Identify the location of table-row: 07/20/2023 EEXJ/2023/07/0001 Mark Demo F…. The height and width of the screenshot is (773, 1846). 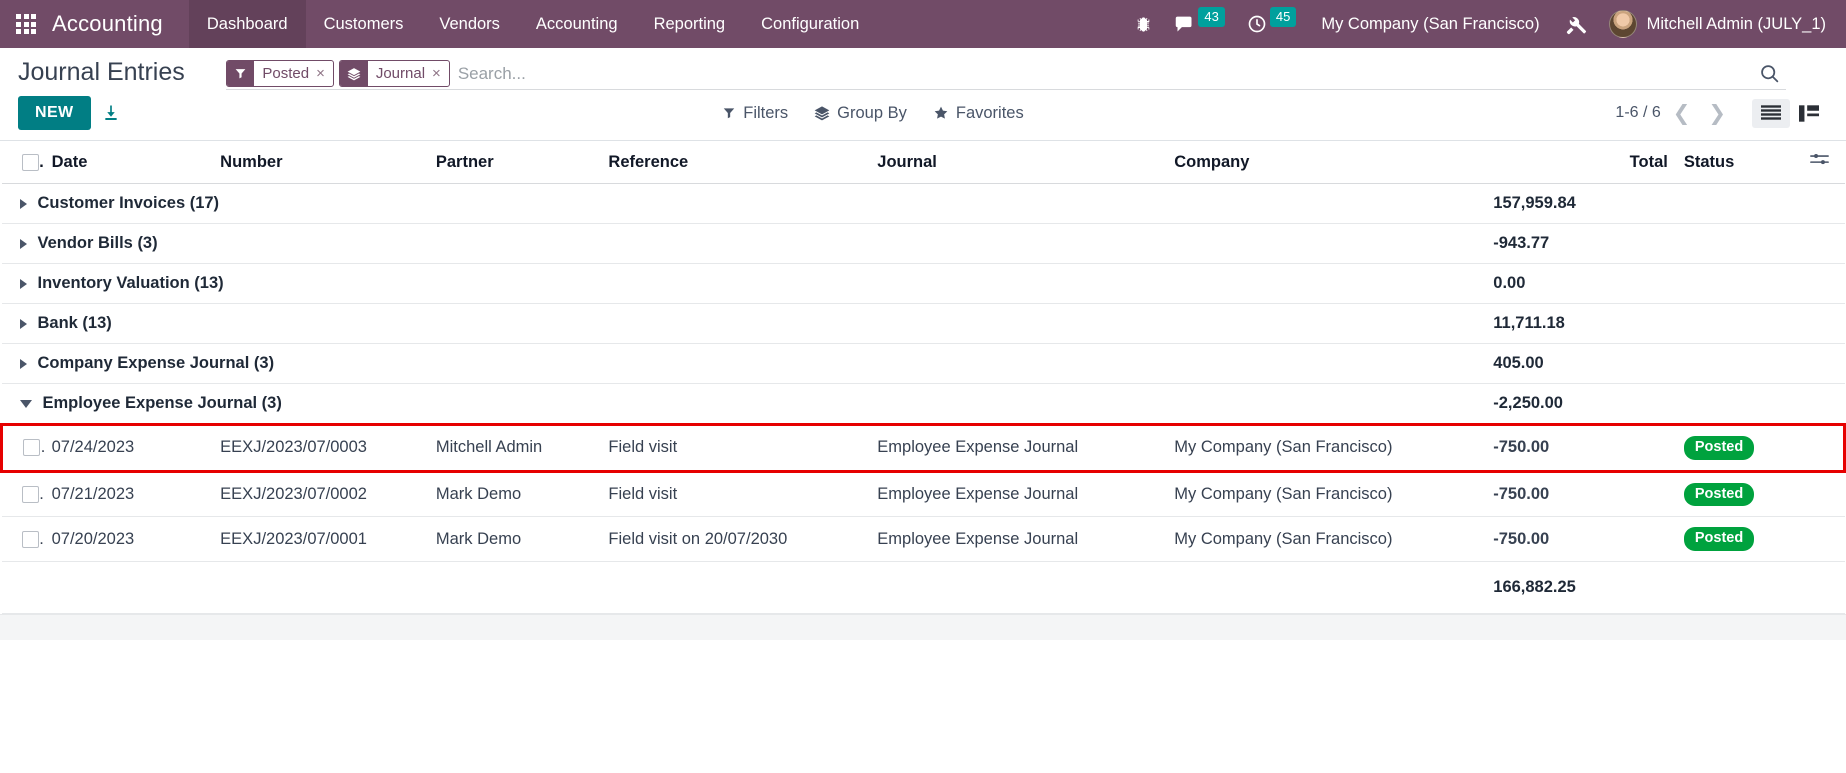
(923, 539).